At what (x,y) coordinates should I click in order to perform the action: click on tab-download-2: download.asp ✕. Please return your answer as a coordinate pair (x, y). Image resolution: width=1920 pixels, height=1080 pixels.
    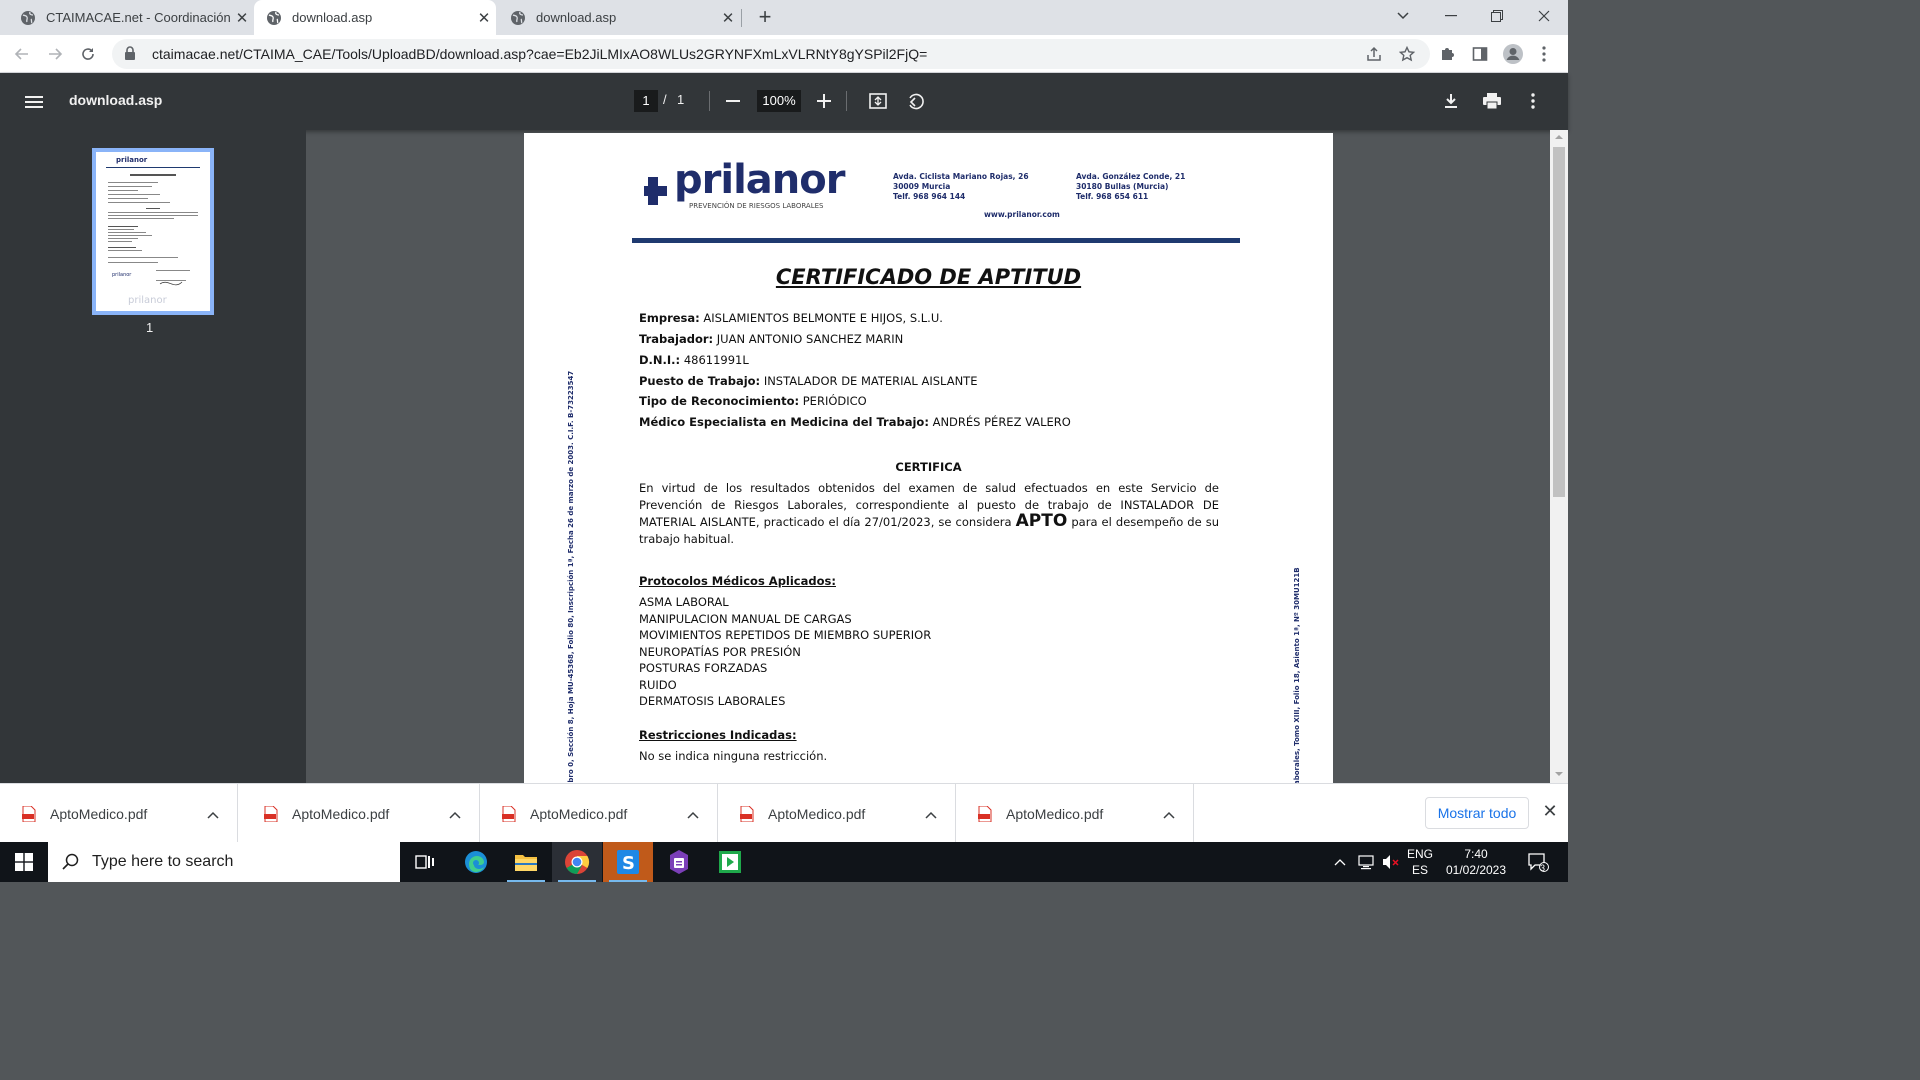
    Looking at the image, I should click on (620, 17).